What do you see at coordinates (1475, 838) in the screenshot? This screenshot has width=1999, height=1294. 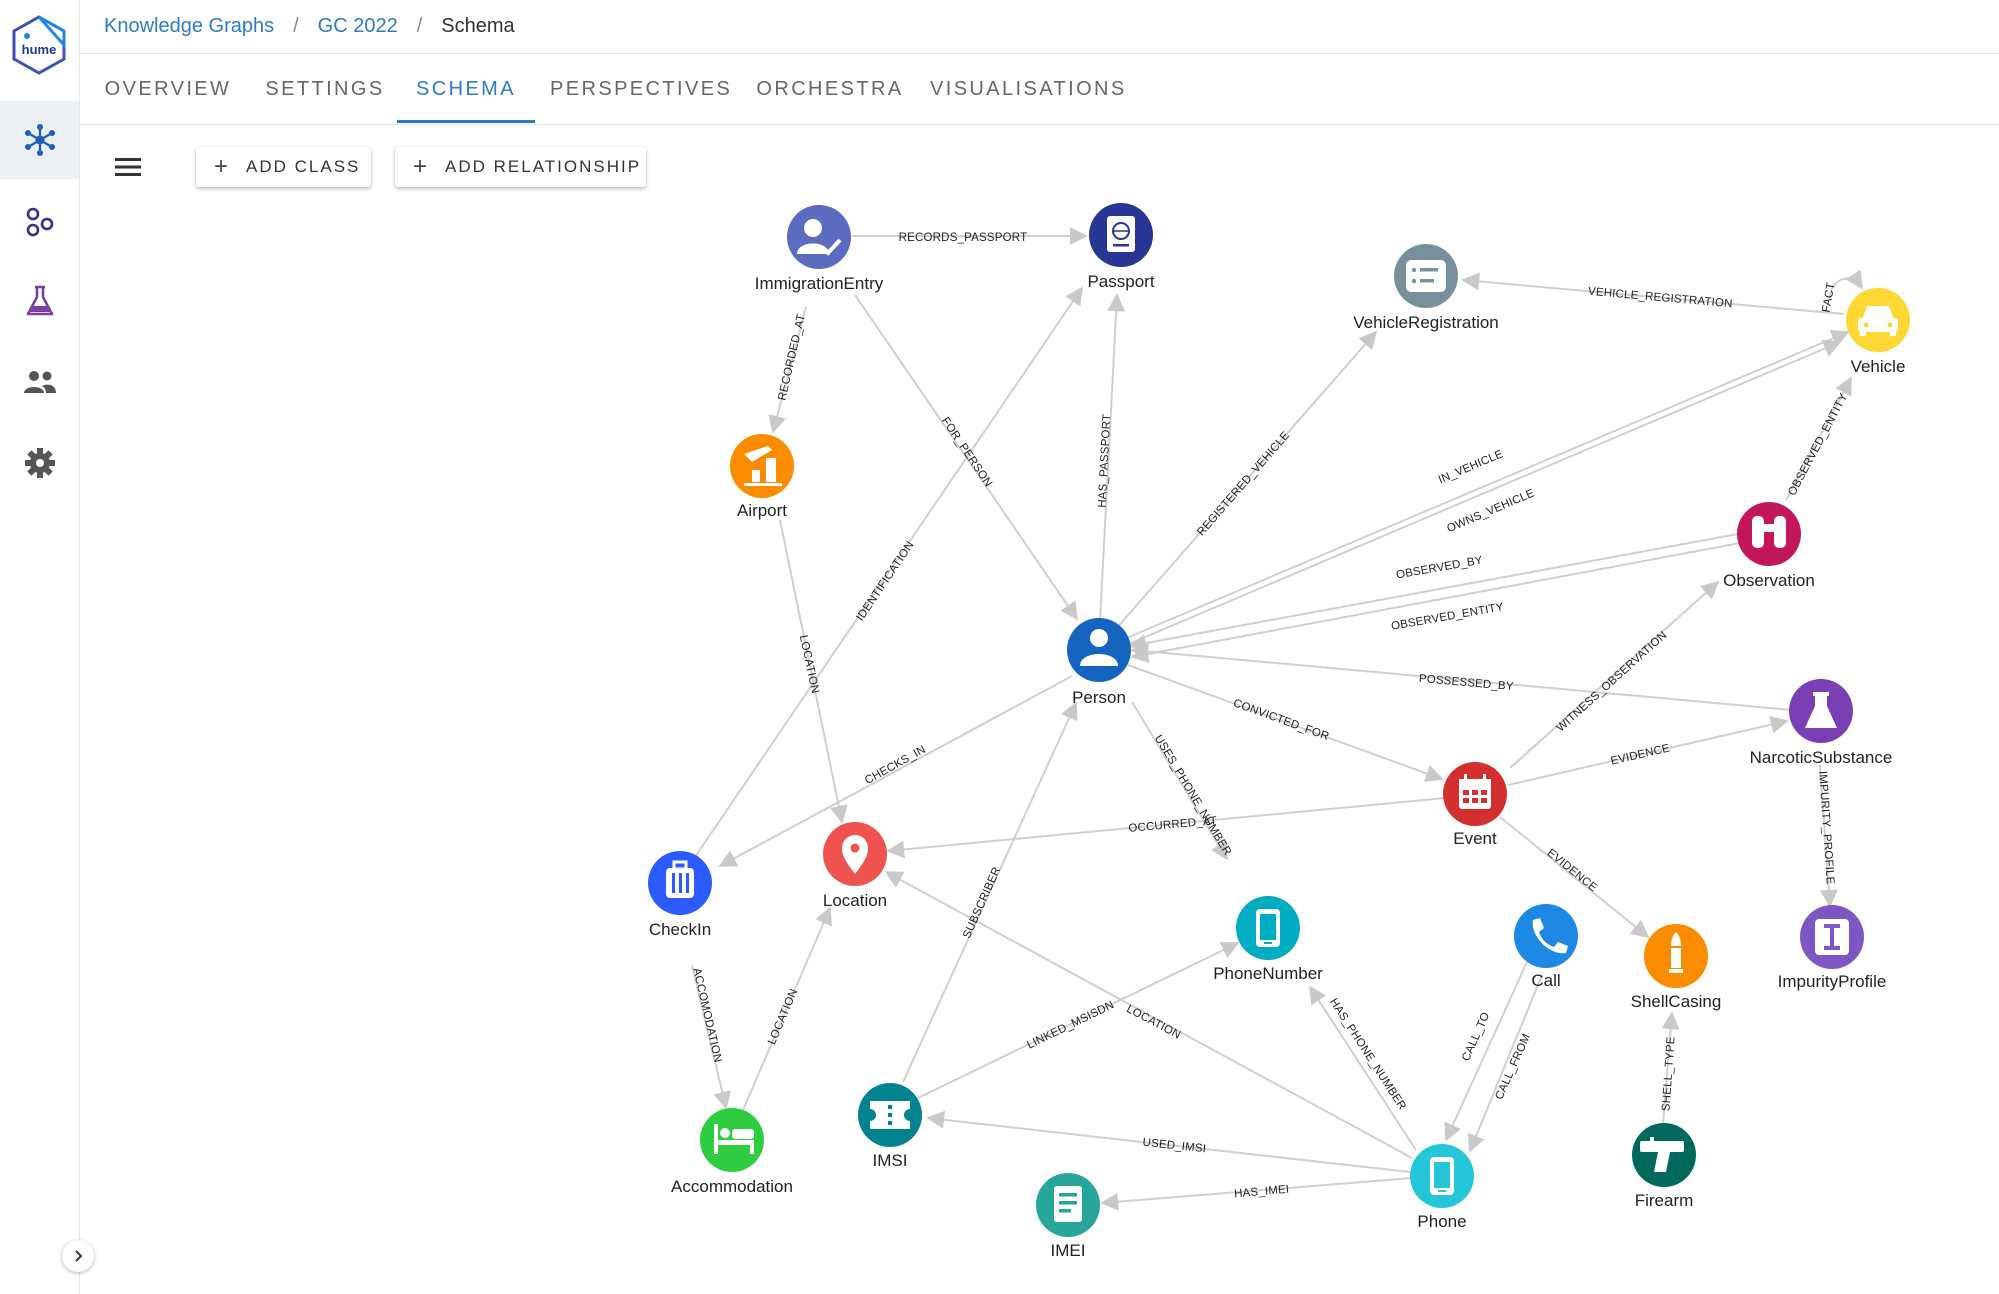 I see `node-label: Event` at bounding box center [1475, 838].